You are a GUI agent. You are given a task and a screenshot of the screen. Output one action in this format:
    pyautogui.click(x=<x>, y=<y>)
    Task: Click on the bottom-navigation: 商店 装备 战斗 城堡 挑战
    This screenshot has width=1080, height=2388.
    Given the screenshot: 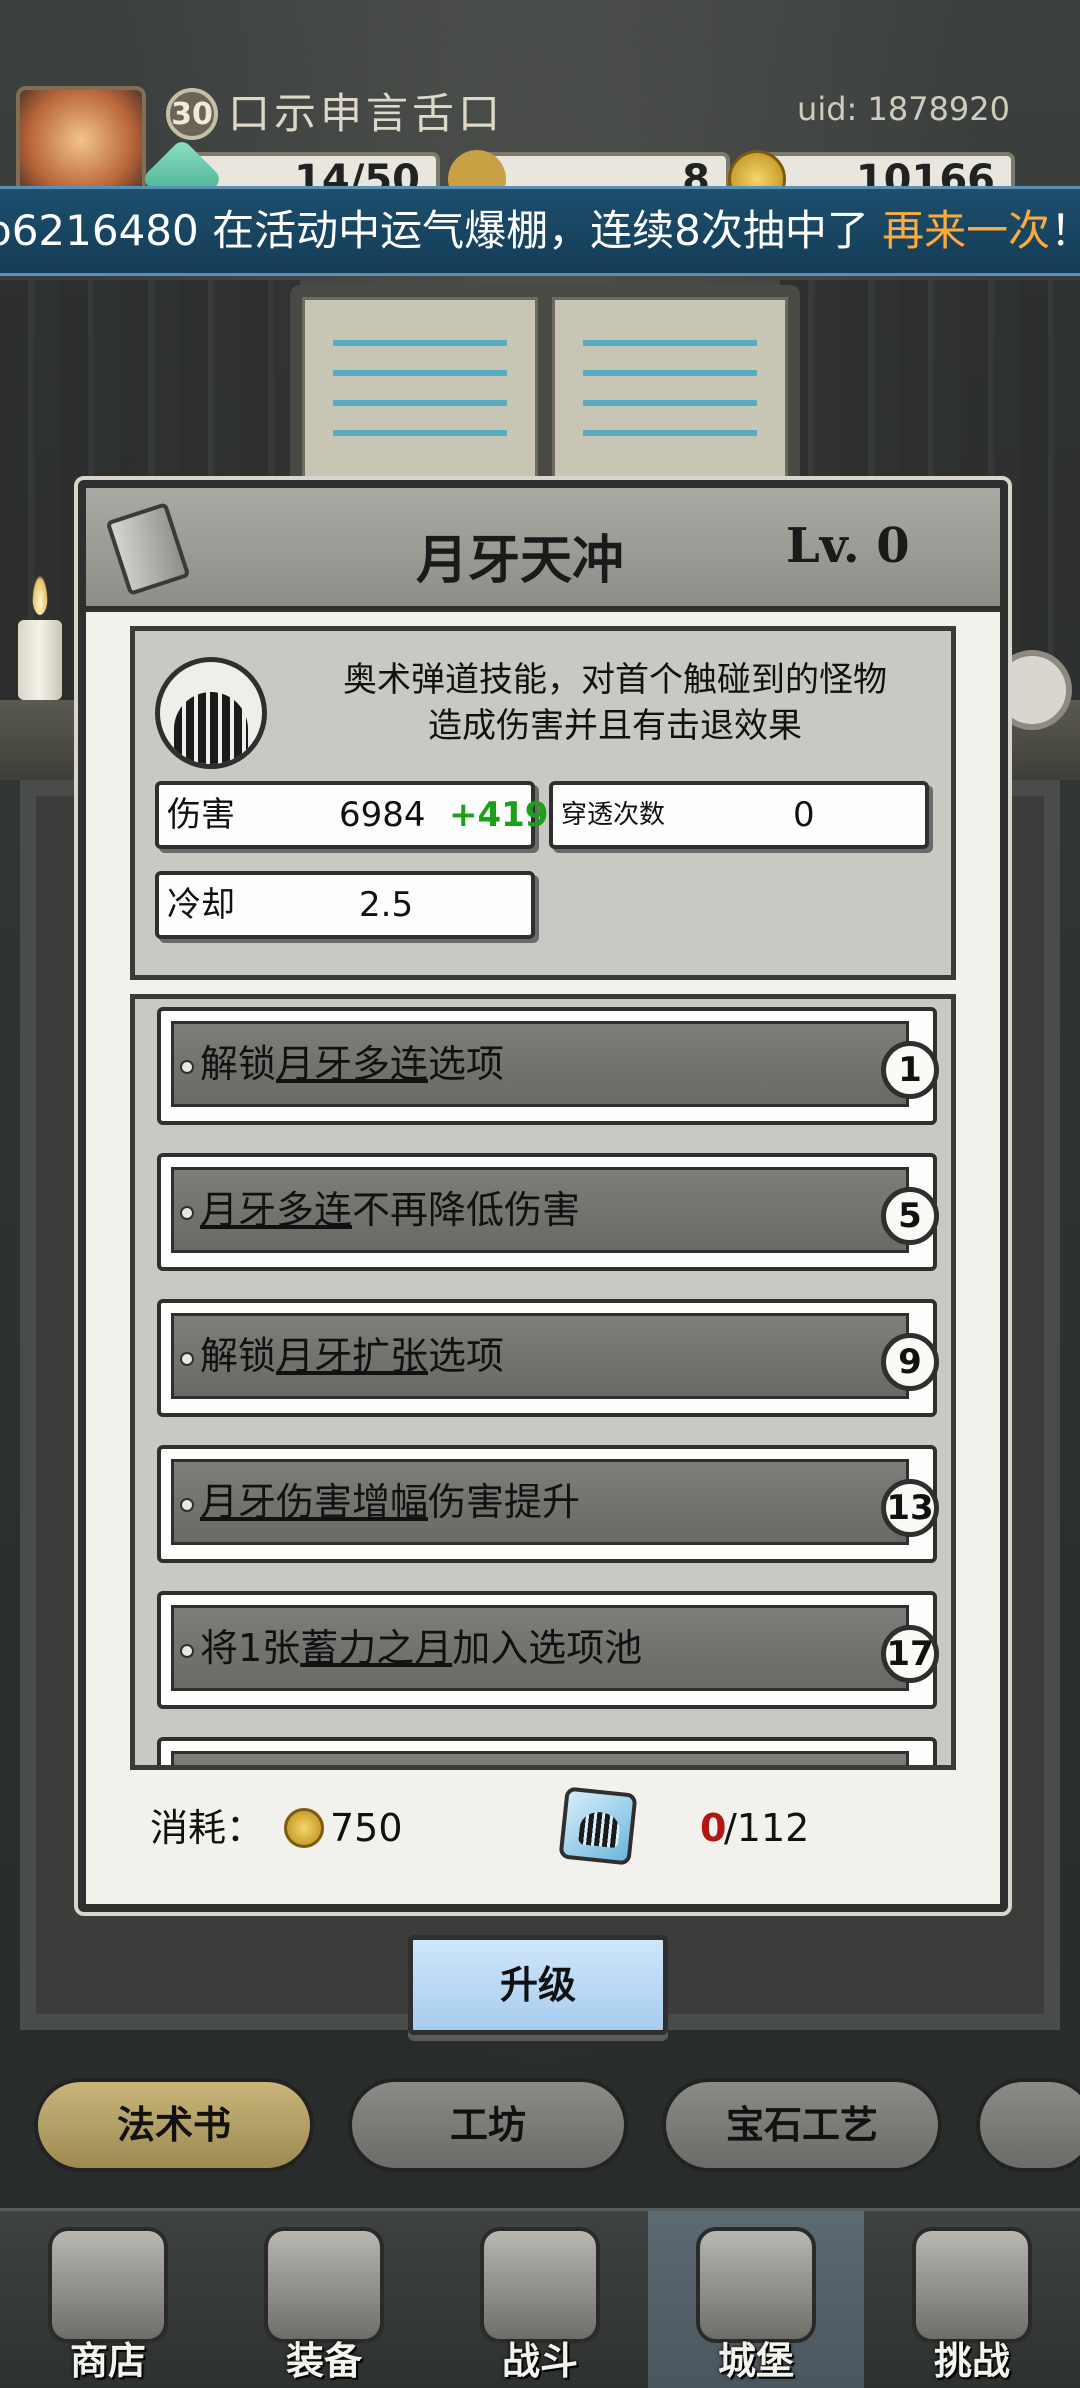 What is the action you would take?
    pyautogui.click(x=540, y=2298)
    